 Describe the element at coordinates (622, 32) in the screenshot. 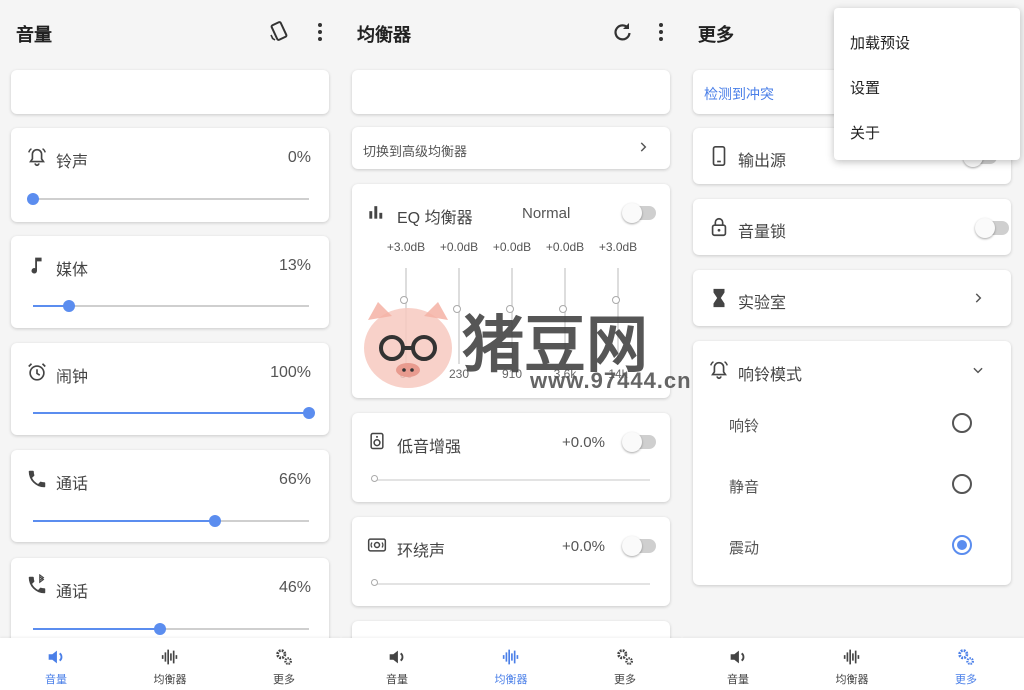

I see `refresh-icon` at that location.